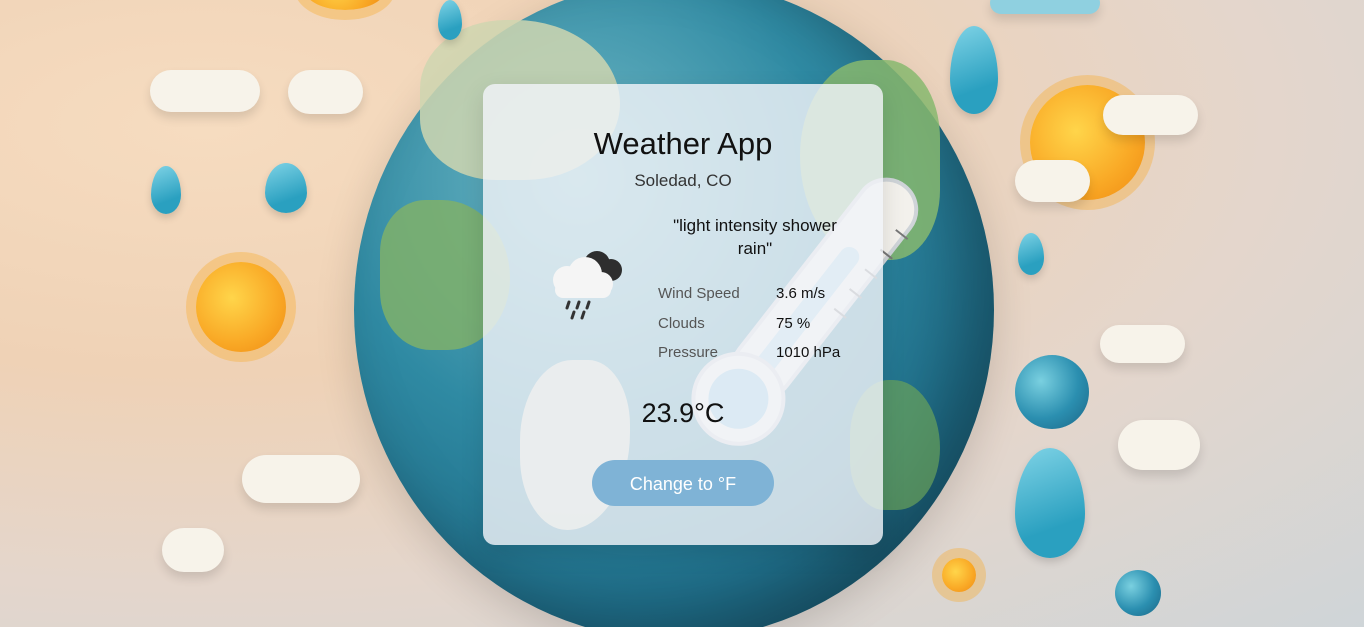  What do you see at coordinates (755, 237) in the screenshot?
I see `weather-description: "light intensity shower rain"` at bounding box center [755, 237].